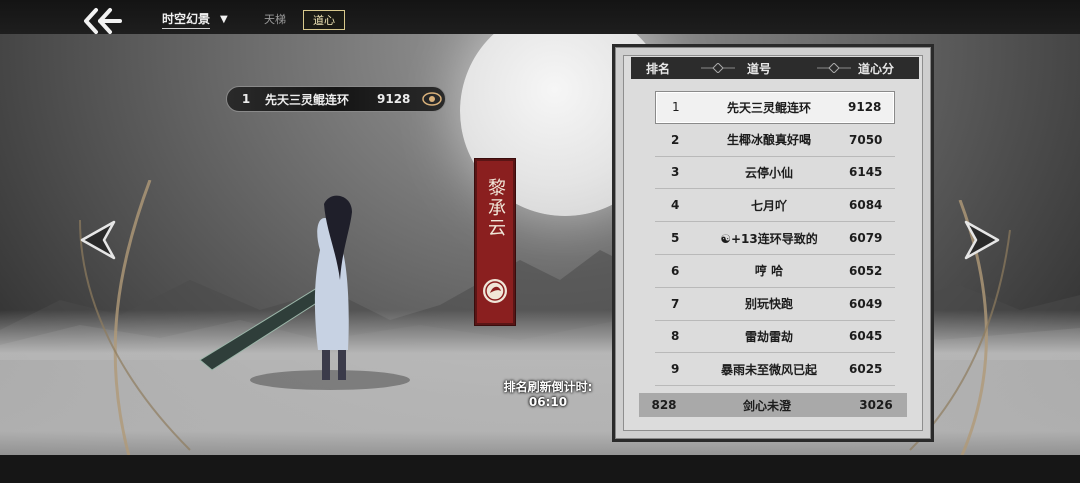 This screenshot has width=1080, height=483. Describe the element at coordinates (775, 68) in the screenshot. I see `leaderboard-header: 排名 道号 道心分` at that location.